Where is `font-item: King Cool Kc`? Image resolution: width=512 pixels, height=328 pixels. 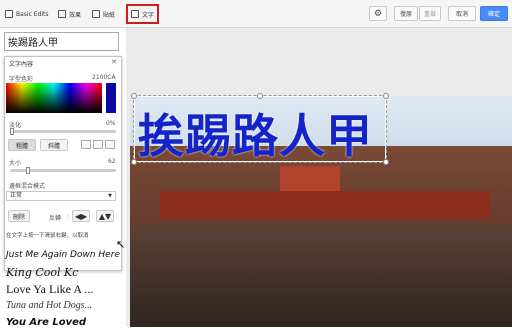 font-item: King Cool Kc is located at coordinates (42, 272).